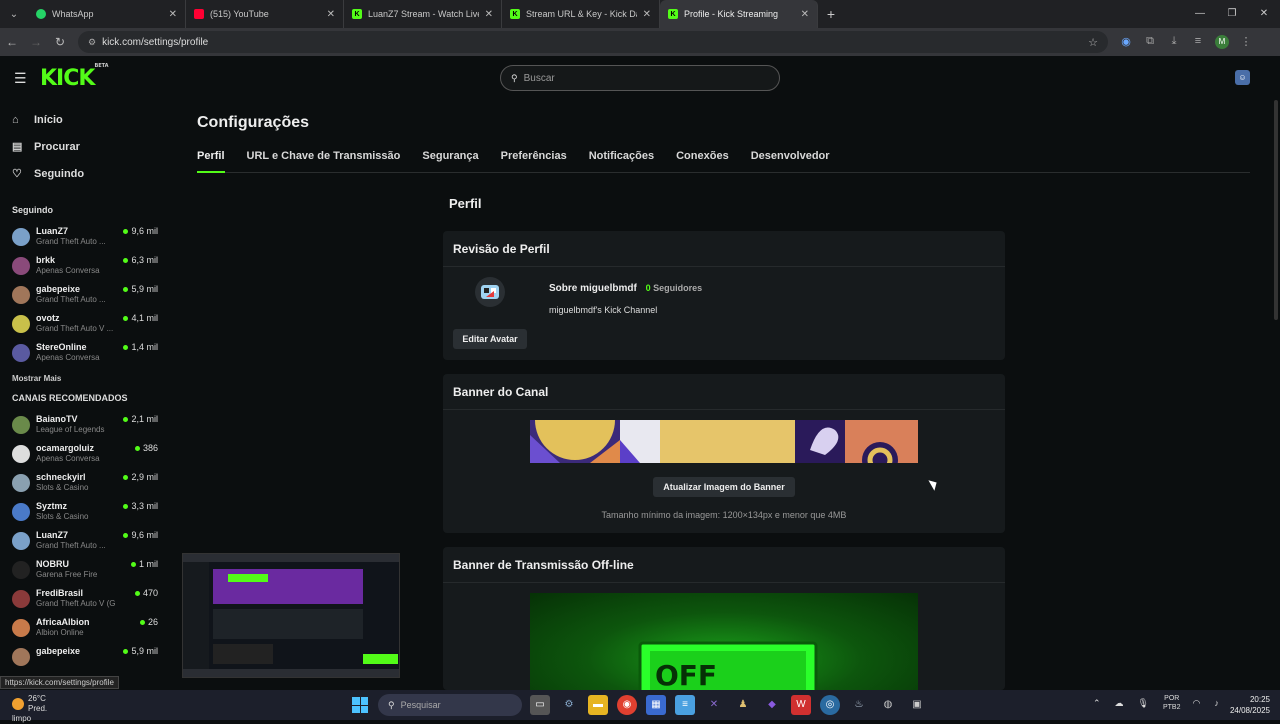 This screenshot has height=724, width=1280. Describe the element at coordinates (85, 570) in the screenshot. I see `channel-item: NOBRU Garena Free Fire 1 mil` at that location.